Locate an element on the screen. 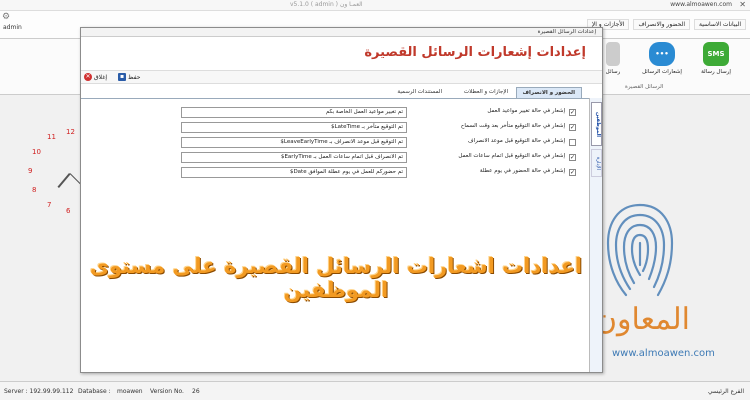 The image size is (750, 400). send-sms-button: SMS إرسال رسالة is located at coordinates (716, 58).